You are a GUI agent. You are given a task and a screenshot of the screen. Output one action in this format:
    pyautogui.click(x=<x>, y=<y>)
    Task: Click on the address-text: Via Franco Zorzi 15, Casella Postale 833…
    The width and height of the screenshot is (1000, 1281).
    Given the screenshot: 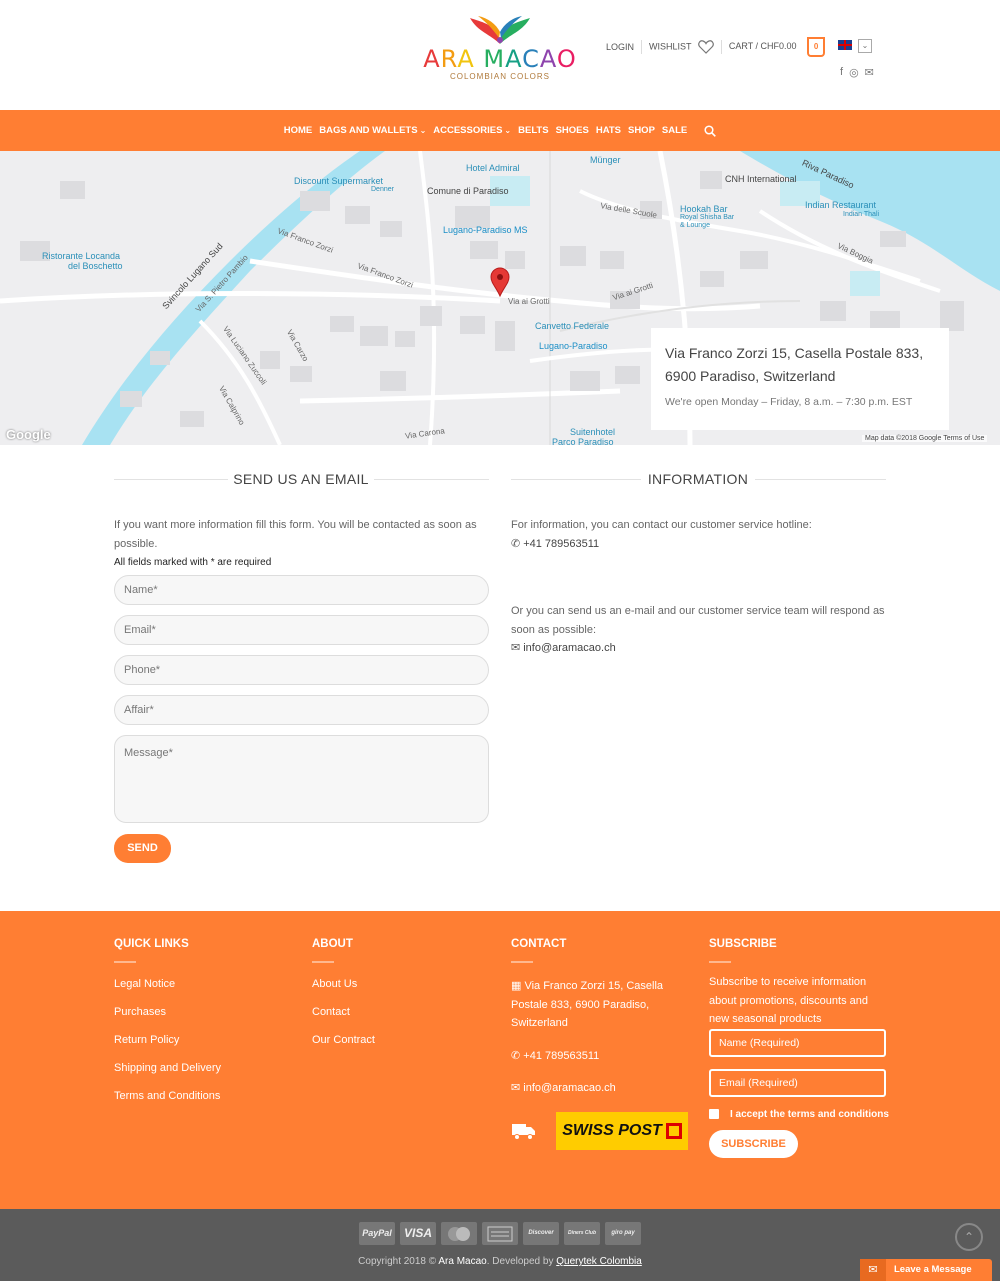 What is the action you would take?
    pyautogui.click(x=794, y=364)
    